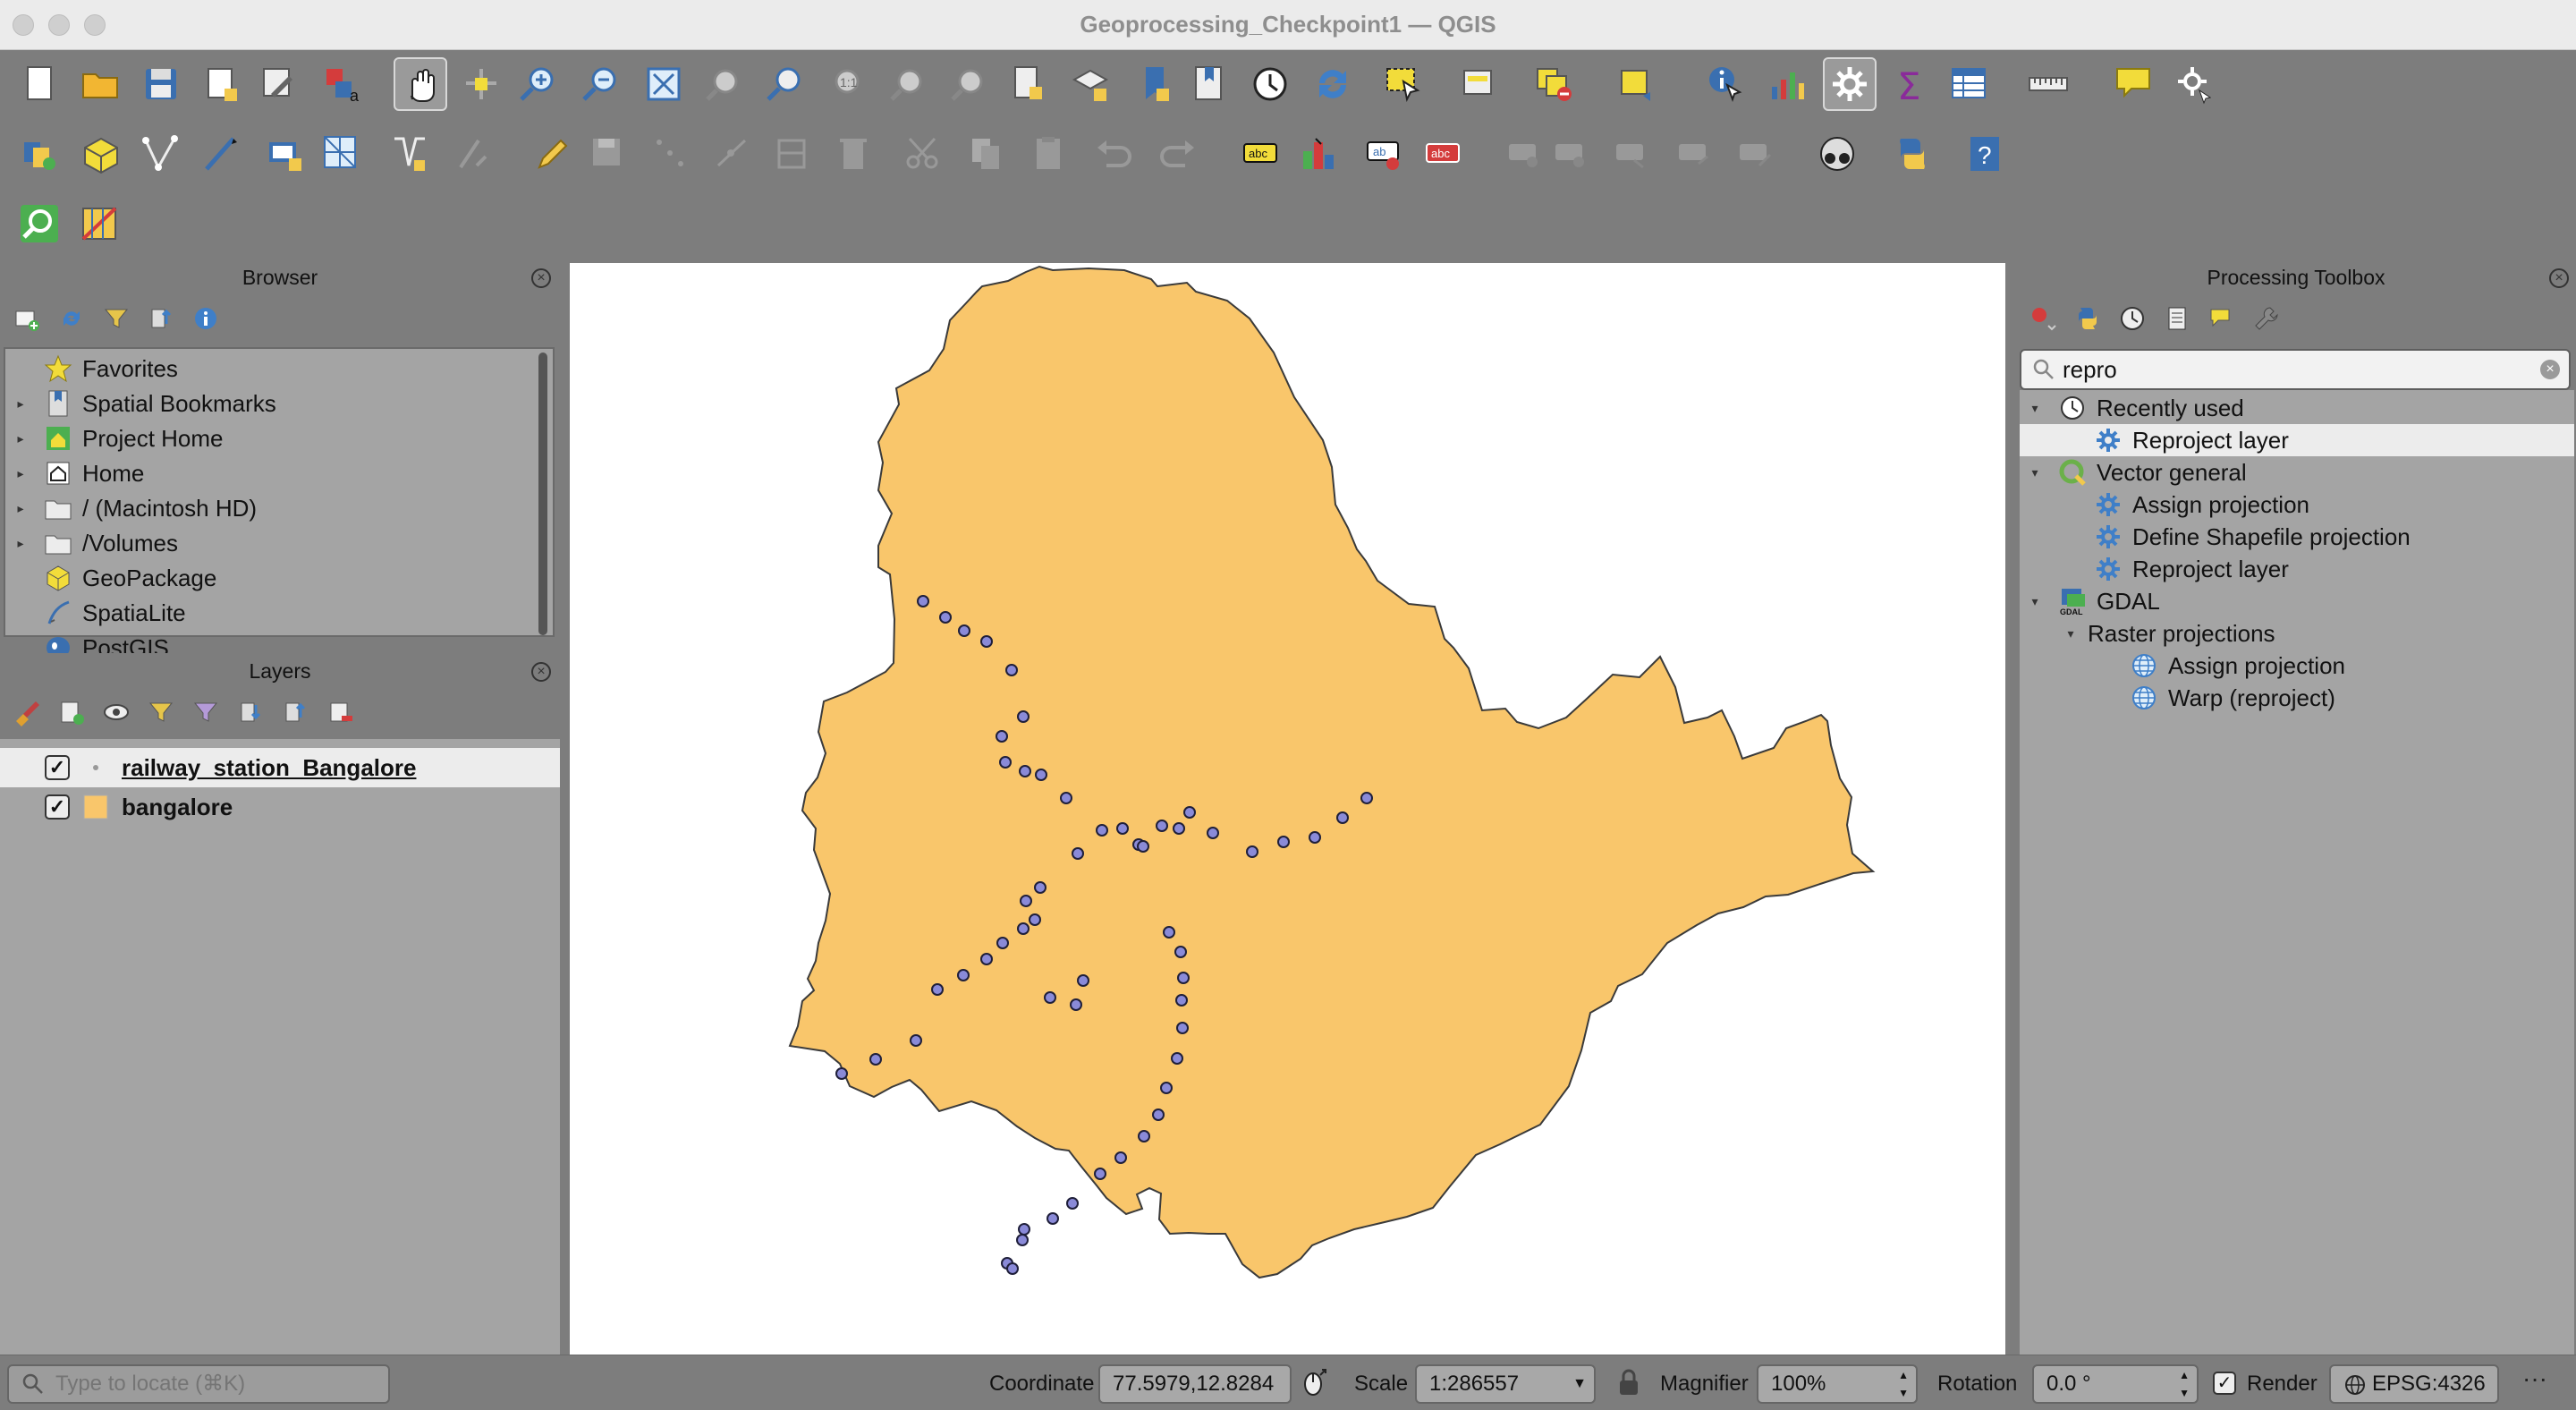 The height and width of the screenshot is (1410, 2576). I want to click on label-button: abc, so click(1261, 154).